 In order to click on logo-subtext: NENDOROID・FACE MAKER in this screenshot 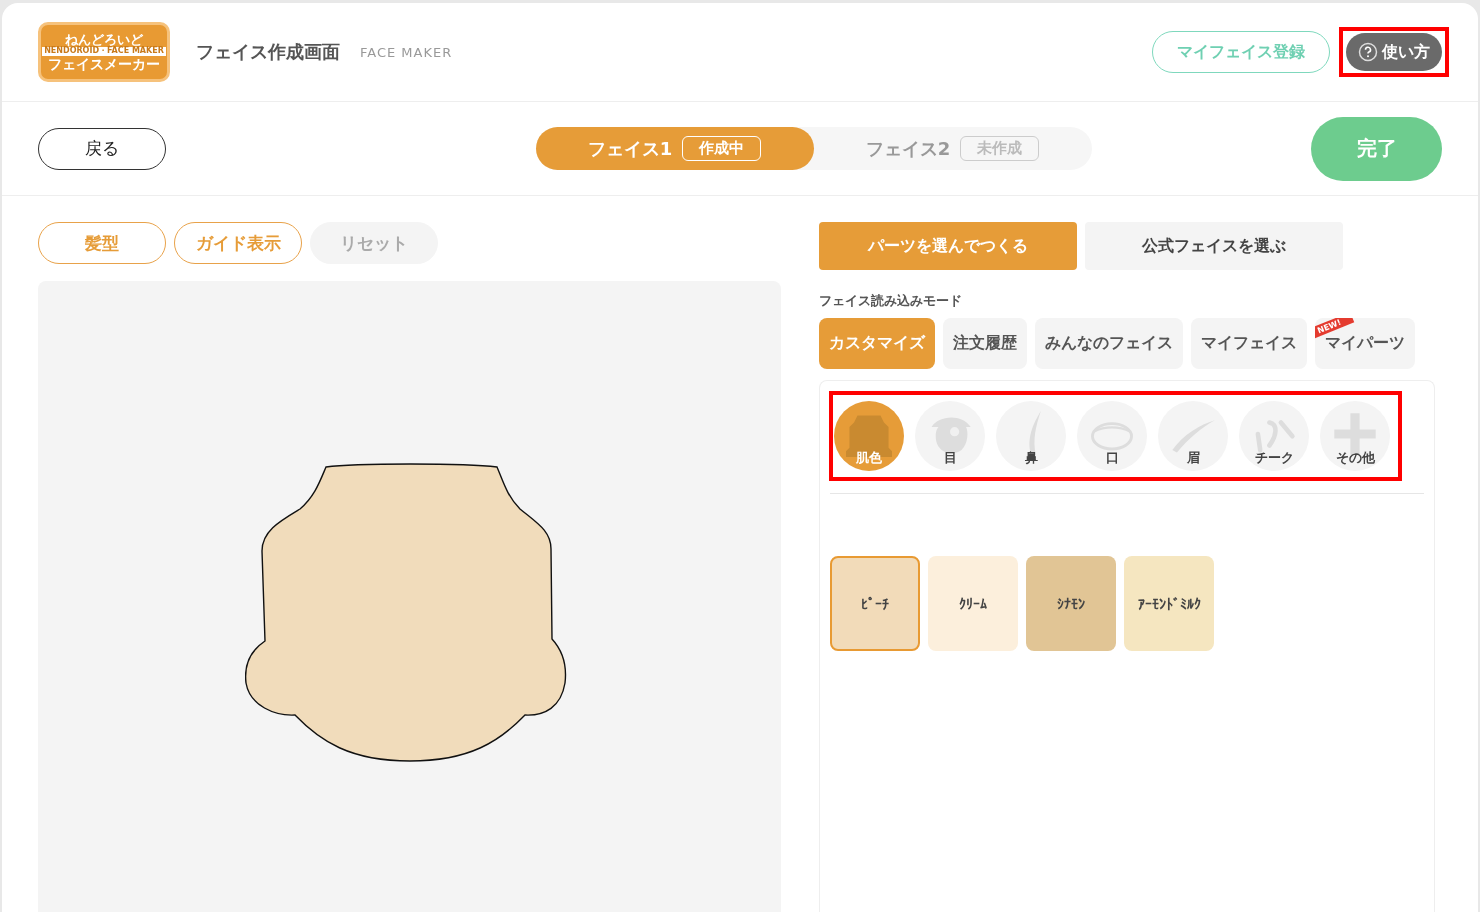, I will do `click(104, 51)`.